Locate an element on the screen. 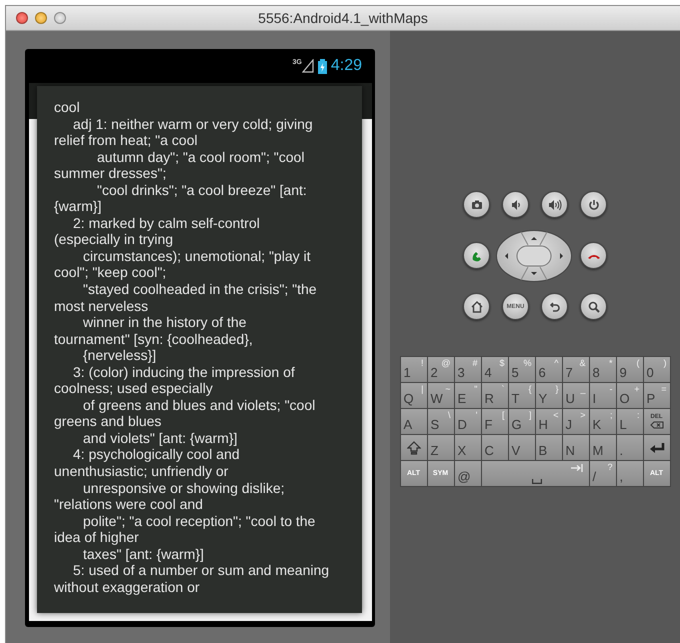 The height and width of the screenshot is (643, 680). keyboard-key: N is located at coordinates (575, 447).